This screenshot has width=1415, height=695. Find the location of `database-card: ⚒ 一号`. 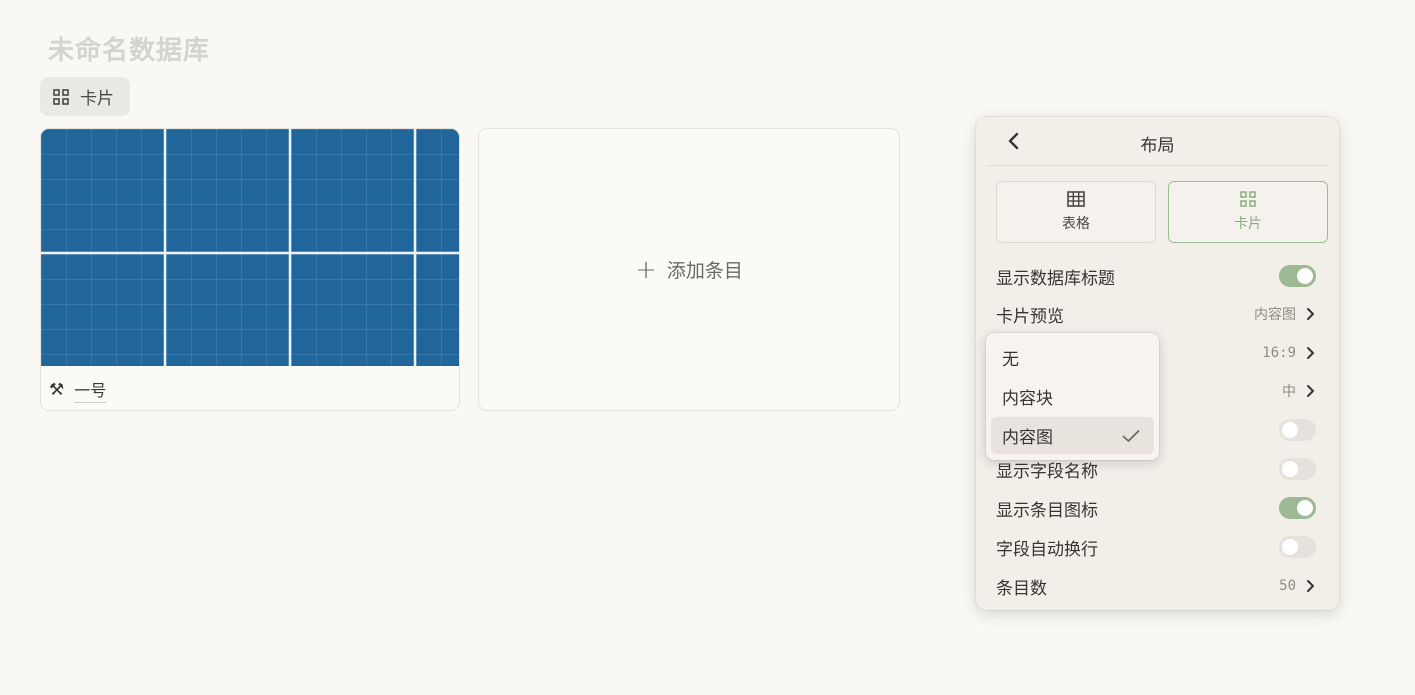

database-card: ⚒ 一号 is located at coordinates (250, 269).